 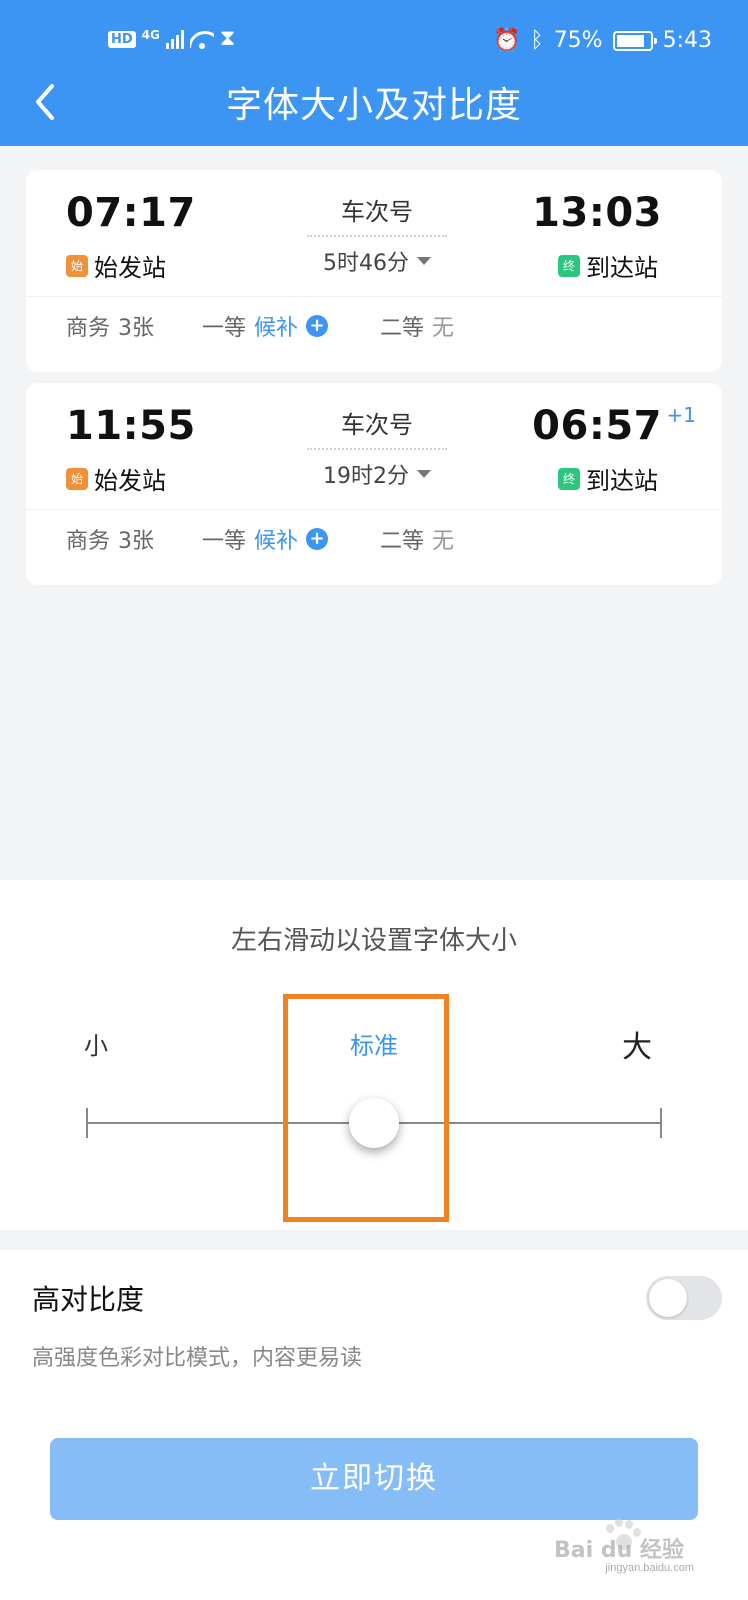 I want to click on wifi-icon, so click(x=202, y=39).